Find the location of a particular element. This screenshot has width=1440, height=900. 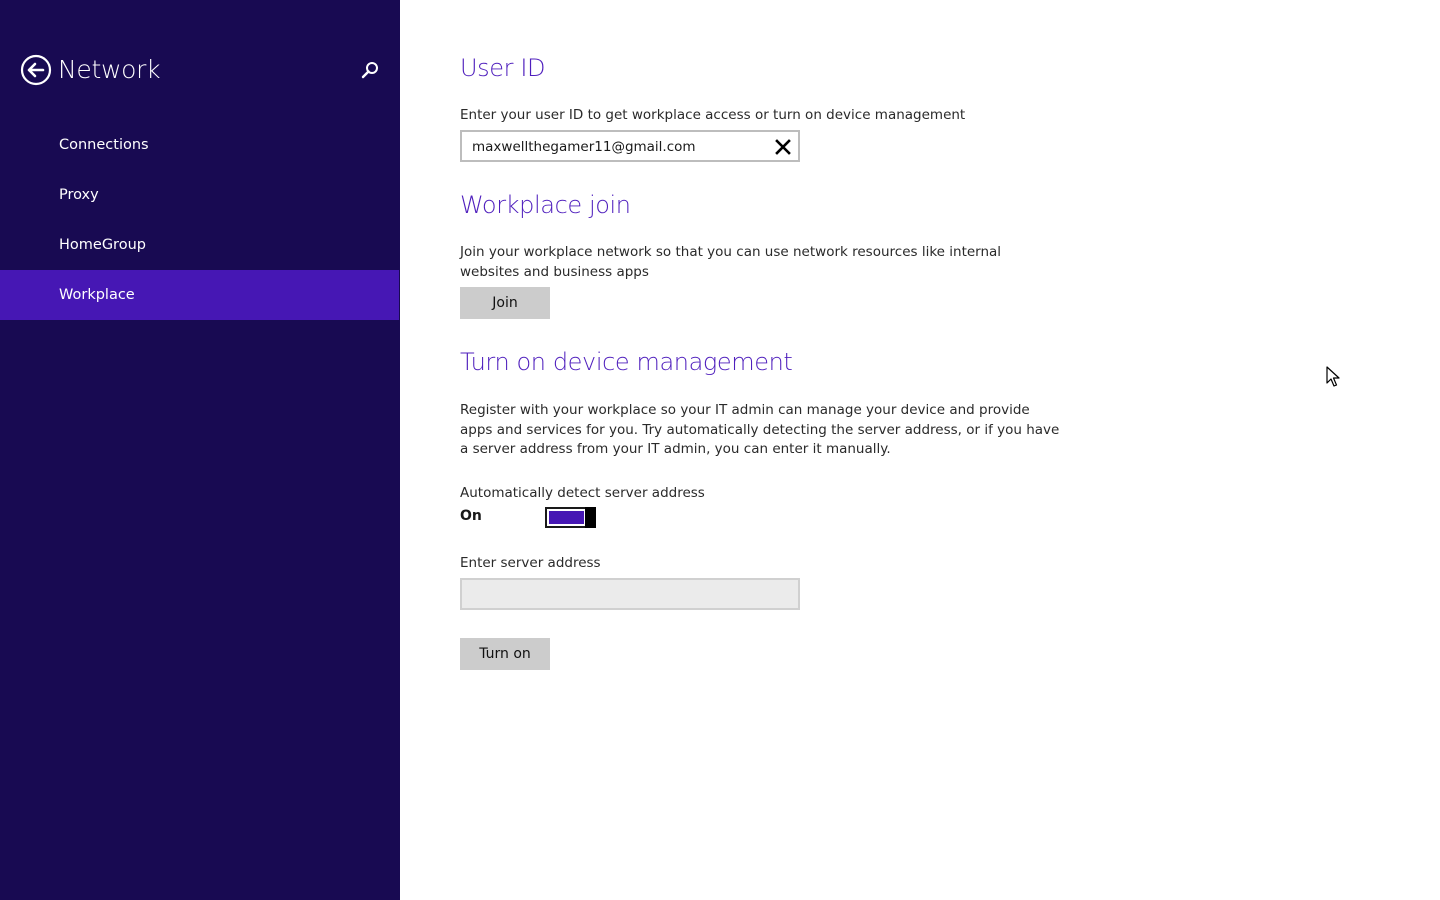

sidebar-header: Network is located at coordinates (205, 70).